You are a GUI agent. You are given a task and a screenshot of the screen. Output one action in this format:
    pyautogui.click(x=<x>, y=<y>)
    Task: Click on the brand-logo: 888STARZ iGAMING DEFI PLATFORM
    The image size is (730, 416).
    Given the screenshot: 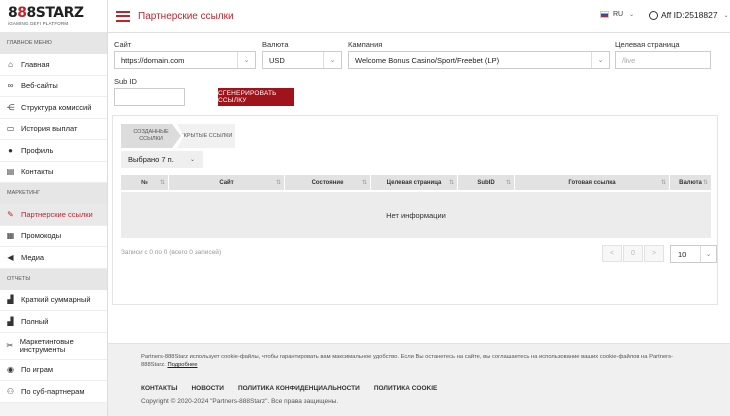 What is the action you would take?
    pyautogui.click(x=53, y=16)
    